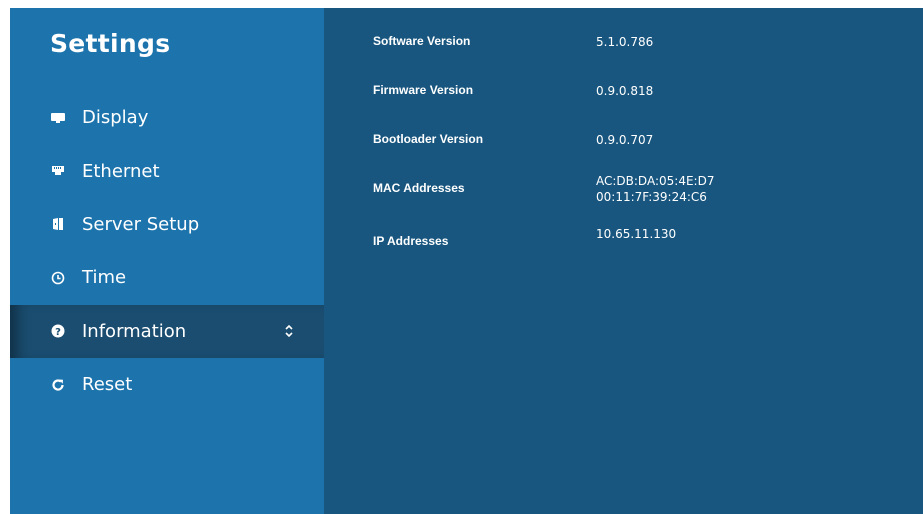  What do you see at coordinates (58, 224) in the screenshot?
I see `server-icon` at bounding box center [58, 224].